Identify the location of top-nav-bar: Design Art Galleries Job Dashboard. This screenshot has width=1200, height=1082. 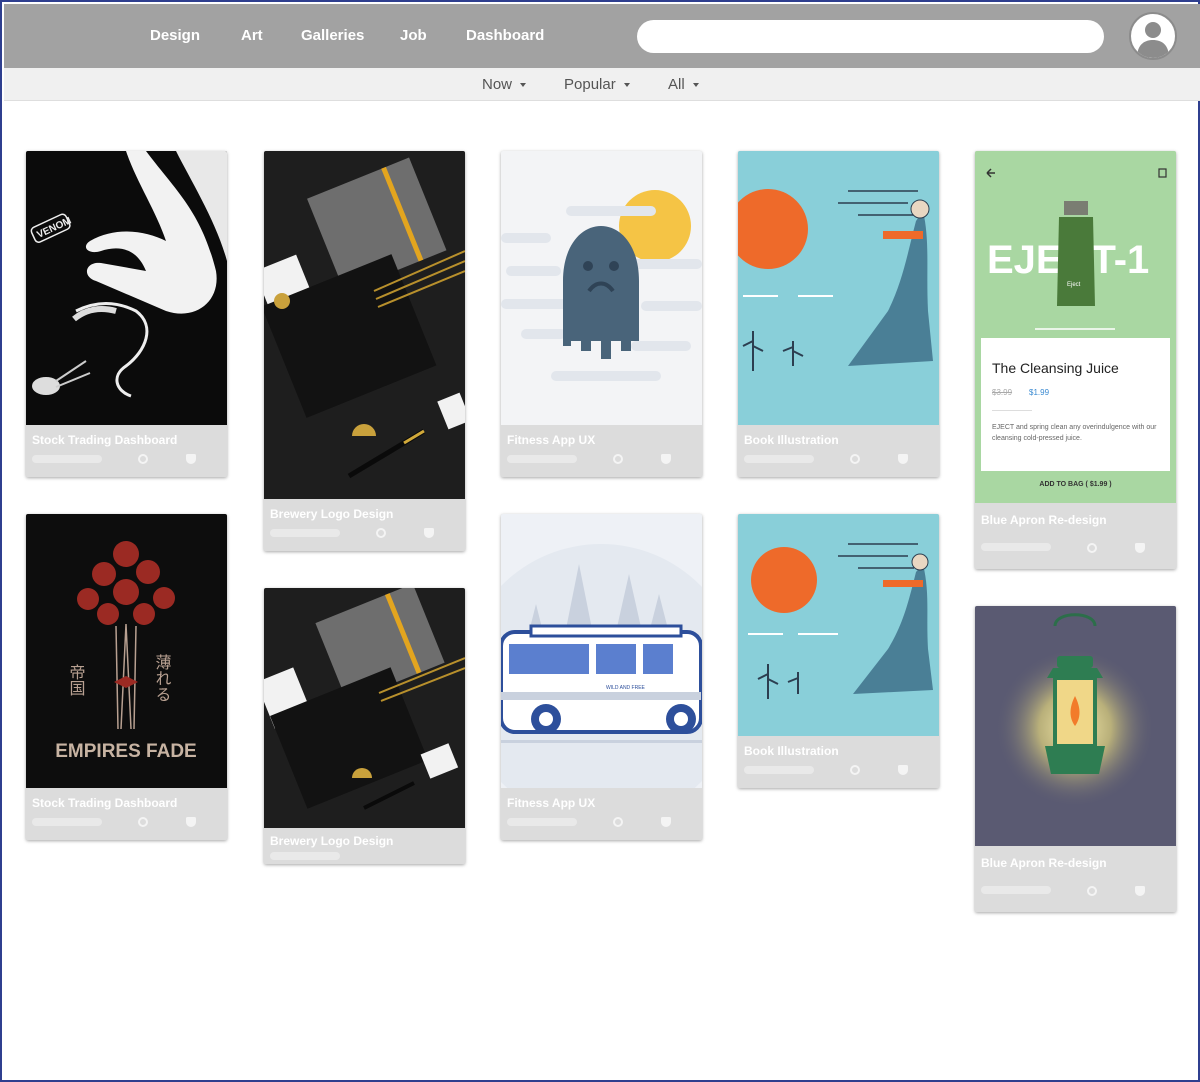
(602, 36).